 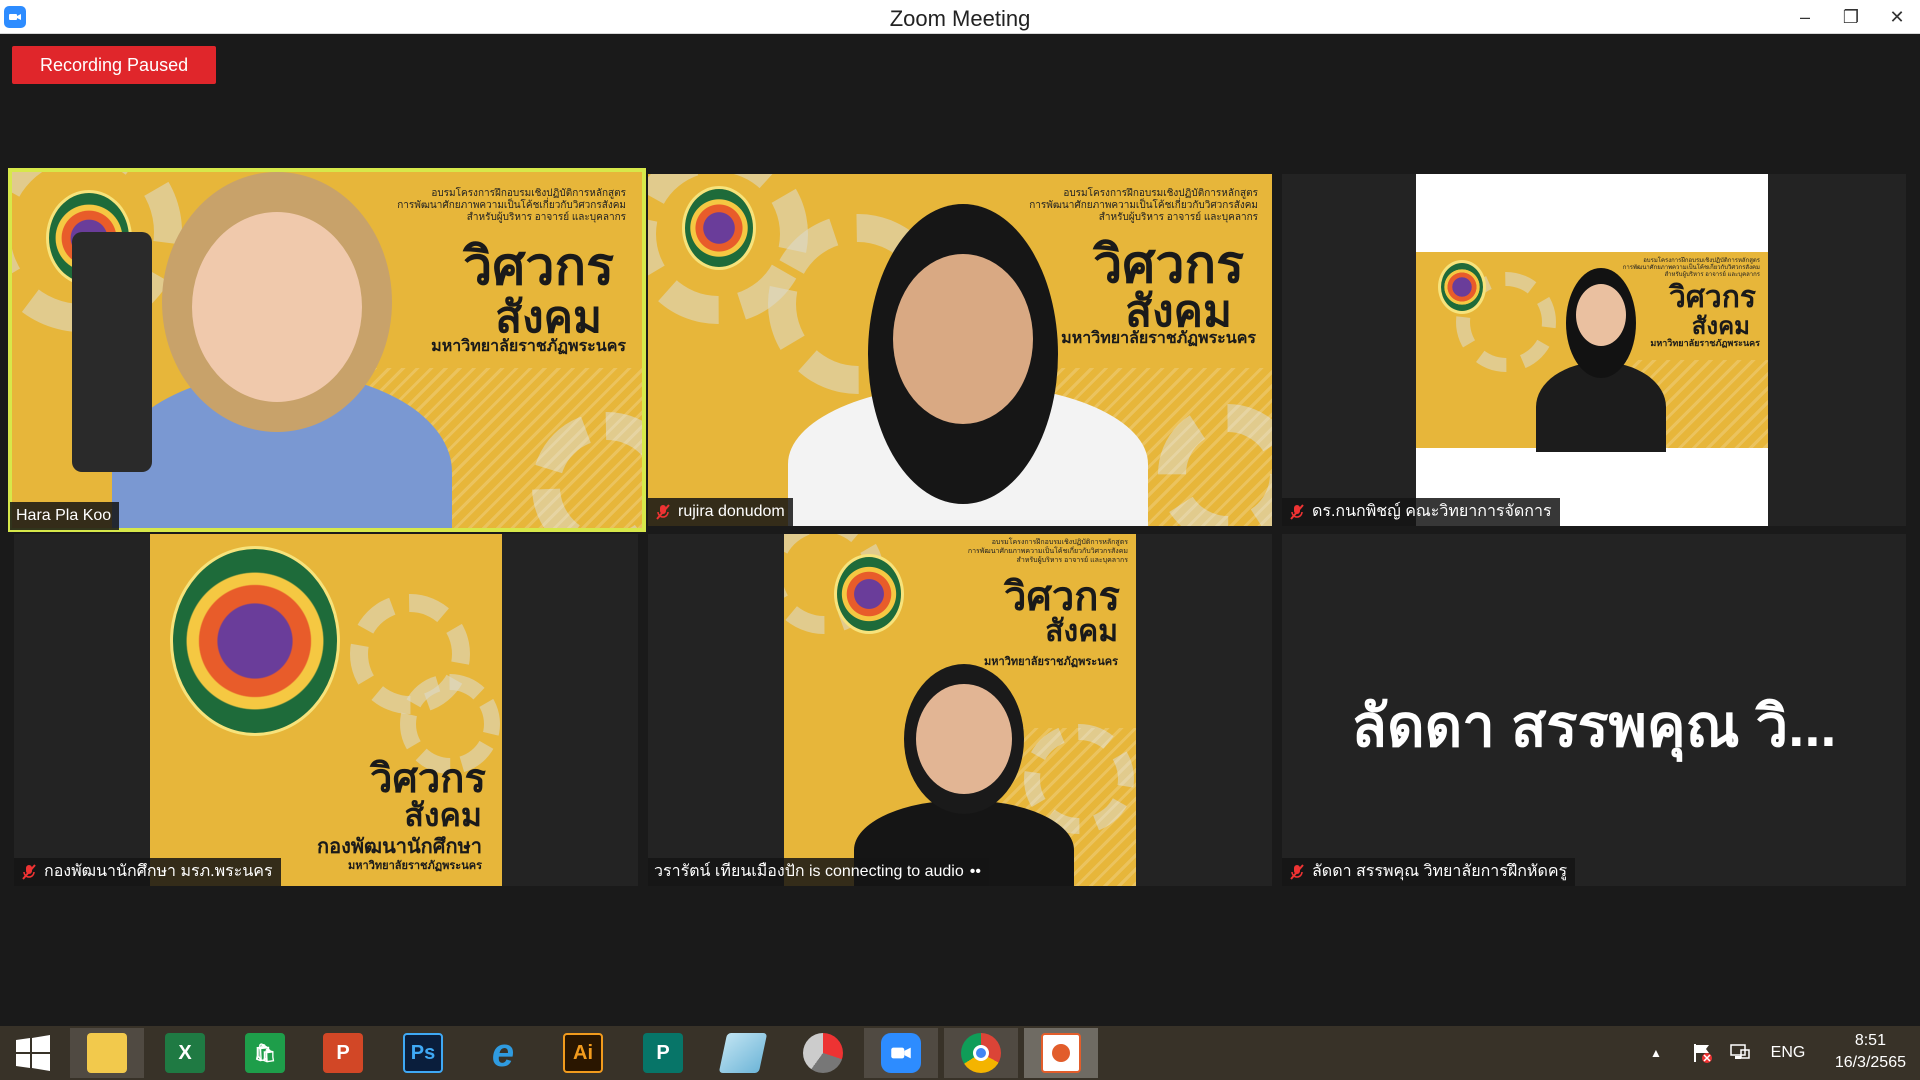 I want to click on taskbar-photoscape, so click(x=823, y=1053).